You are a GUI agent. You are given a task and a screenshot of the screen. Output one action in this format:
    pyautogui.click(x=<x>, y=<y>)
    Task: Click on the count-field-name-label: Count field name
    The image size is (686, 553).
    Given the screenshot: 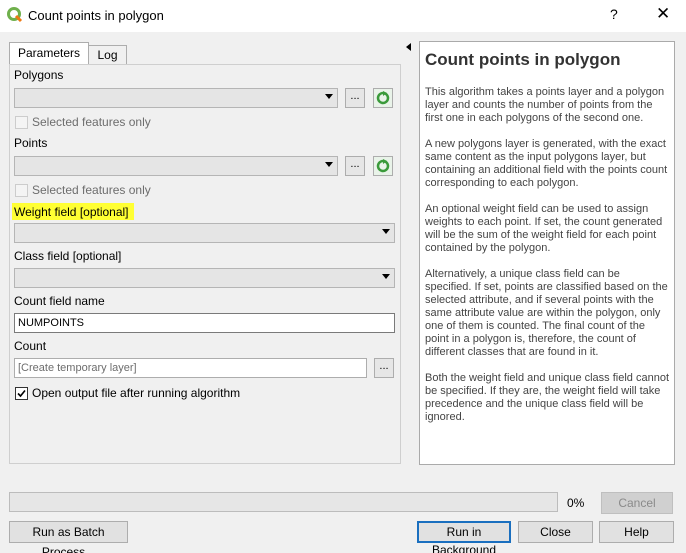 What is the action you would take?
    pyautogui.click(x=59, y=301)
    